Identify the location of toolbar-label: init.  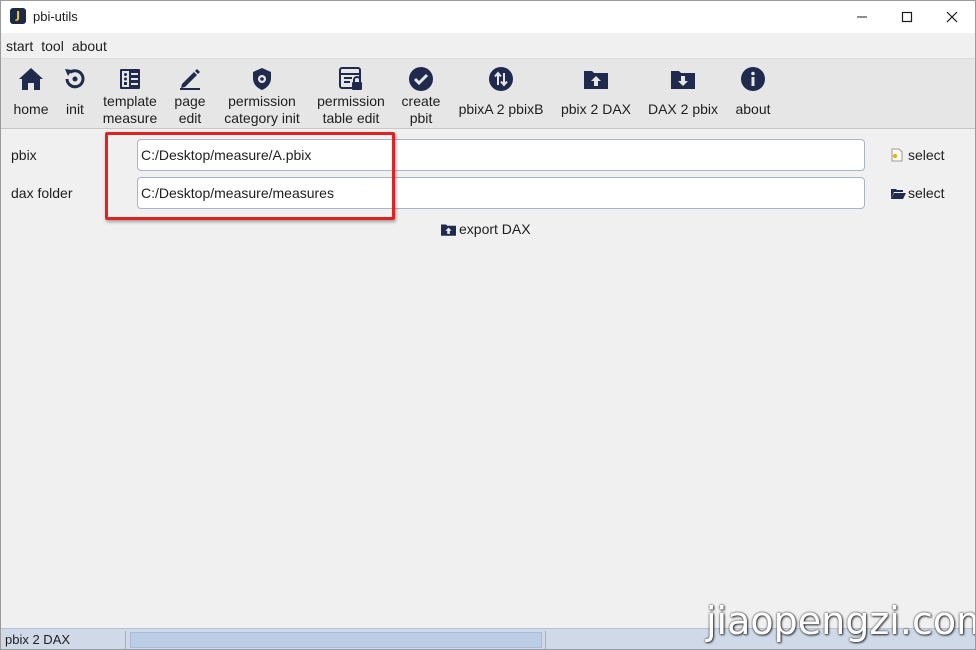
(75, 109).